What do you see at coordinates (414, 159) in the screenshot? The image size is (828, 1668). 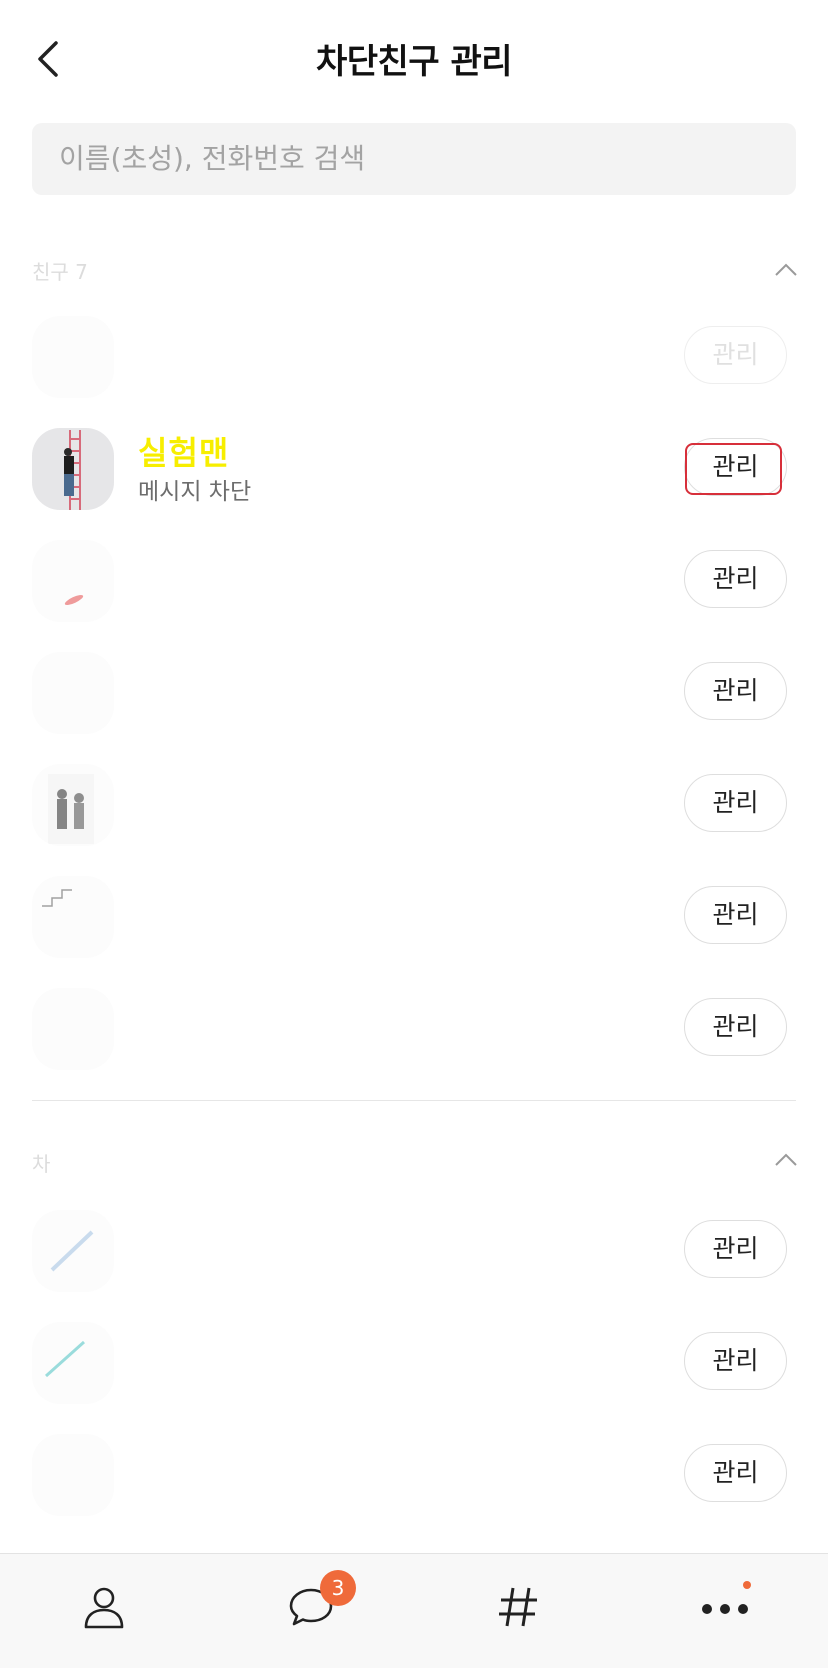 I see `search-input: 이름(초성), 전화번호 검색` at bounding box center [414, 159].